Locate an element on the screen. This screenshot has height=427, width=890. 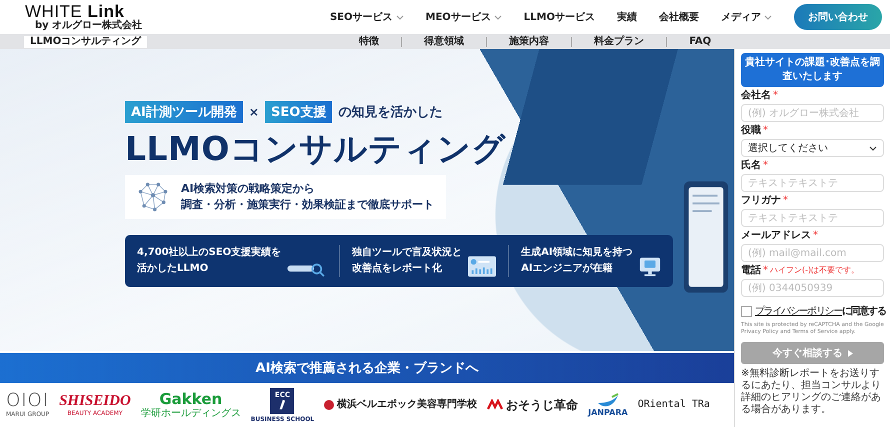
select-dropdown: 選択してください is located at coordinates (812, 148).